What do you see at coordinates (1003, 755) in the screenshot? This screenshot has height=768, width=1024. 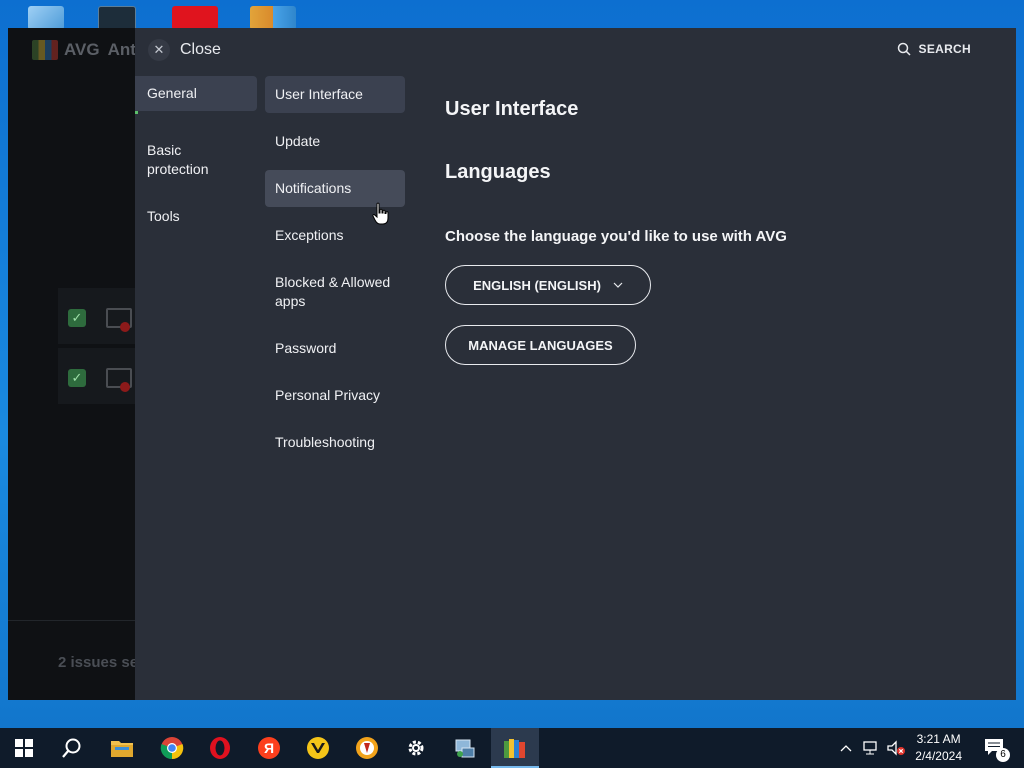 I see `notification-count-badge: 6` at bounding box center [1003, 755].